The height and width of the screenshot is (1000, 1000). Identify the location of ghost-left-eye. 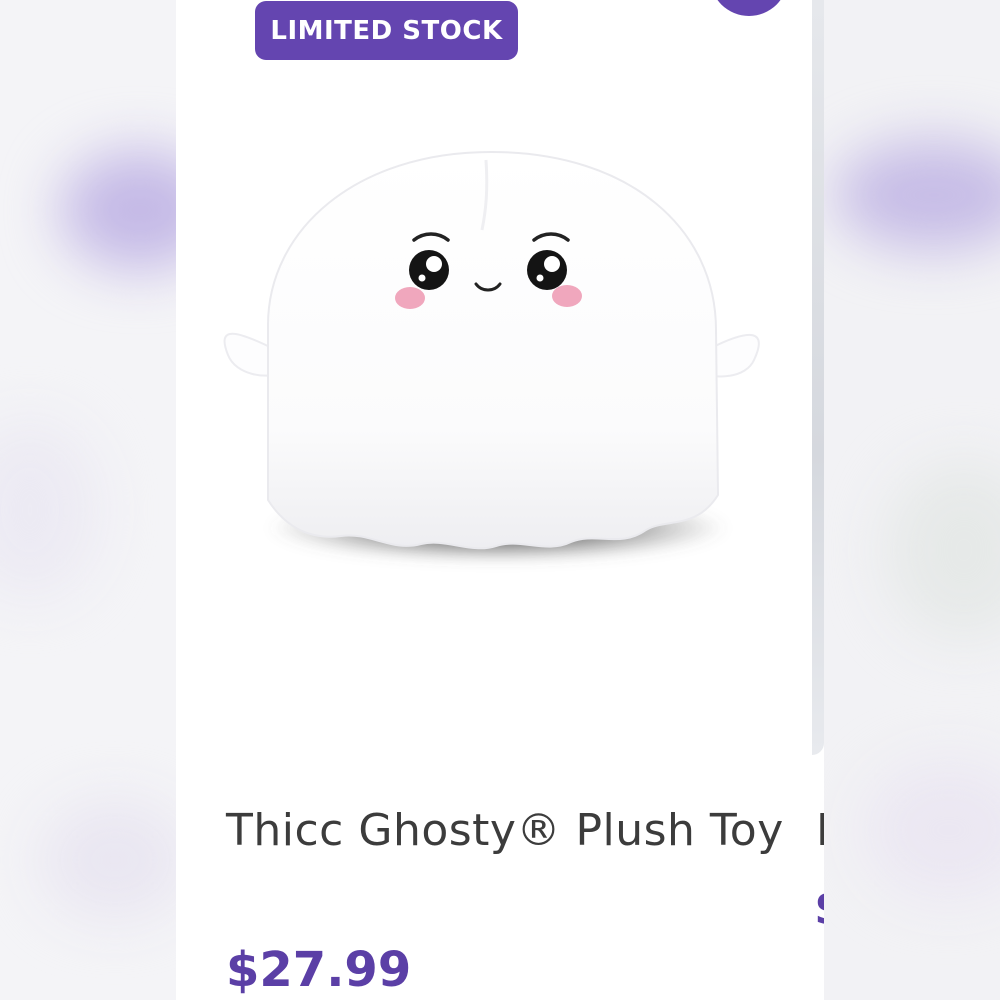
(429, 270).